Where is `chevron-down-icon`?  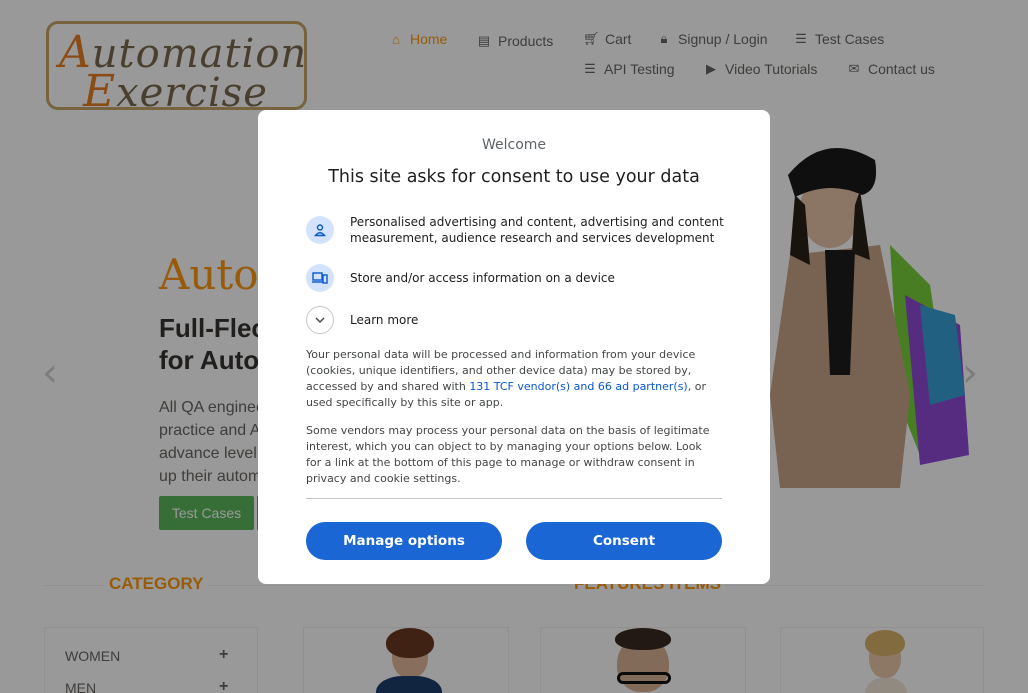
chevron-down-icon is located at coordinates (320, 320).